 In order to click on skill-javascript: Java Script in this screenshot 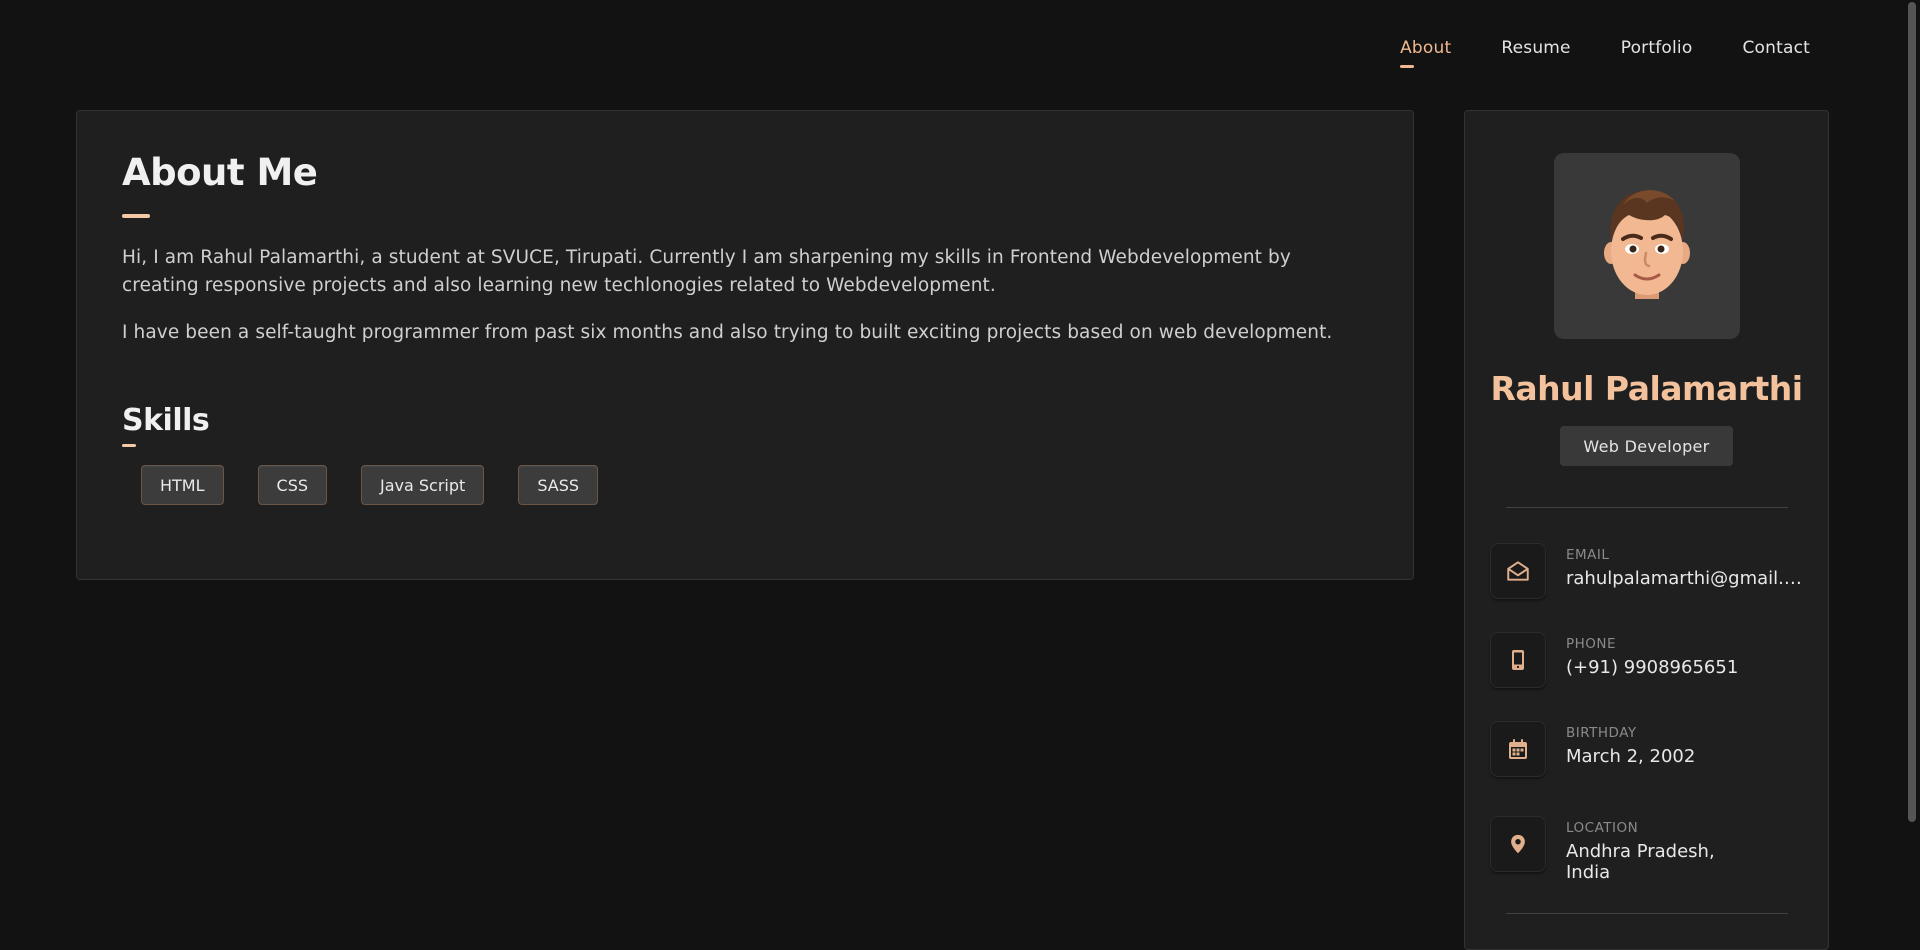, I will do `click(423, 485)`.